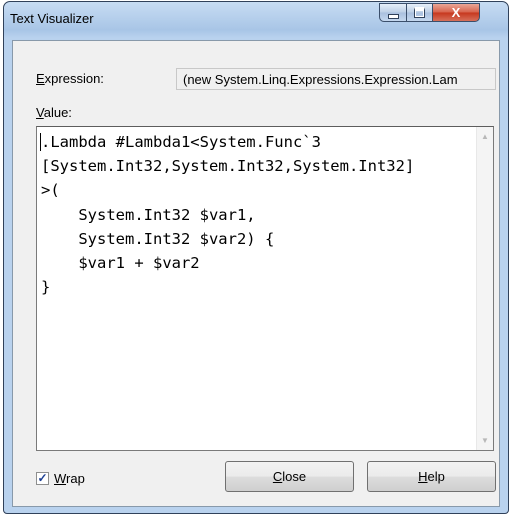 This screenshot has width=513, height=517. Describe the element at coordinates (393, 16) in the screenshot. I see `minimize-icon` at that location.